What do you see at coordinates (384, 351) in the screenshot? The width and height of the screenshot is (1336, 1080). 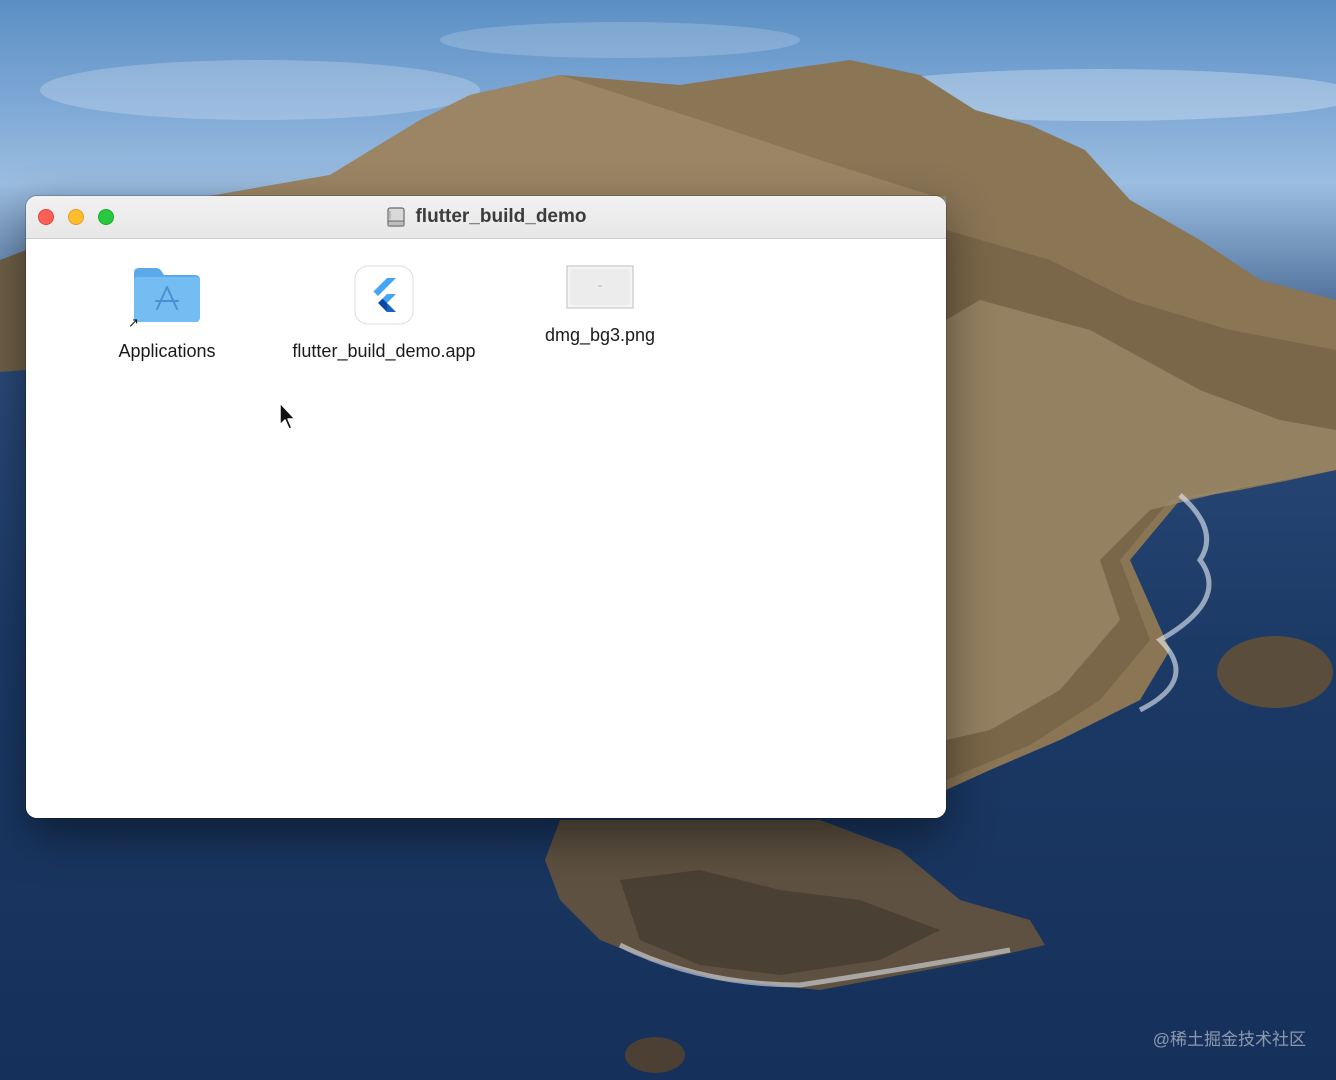 I see `file-label-flutter-app: flutter_build_demo.app` at bounding box center [384, 351].